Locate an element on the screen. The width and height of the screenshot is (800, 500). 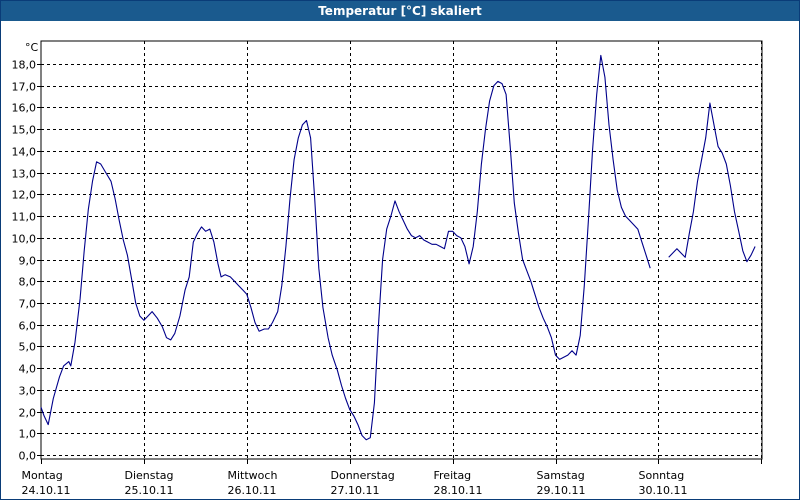
y-tick-label: 4,0 is located at coordinates (28, 369).